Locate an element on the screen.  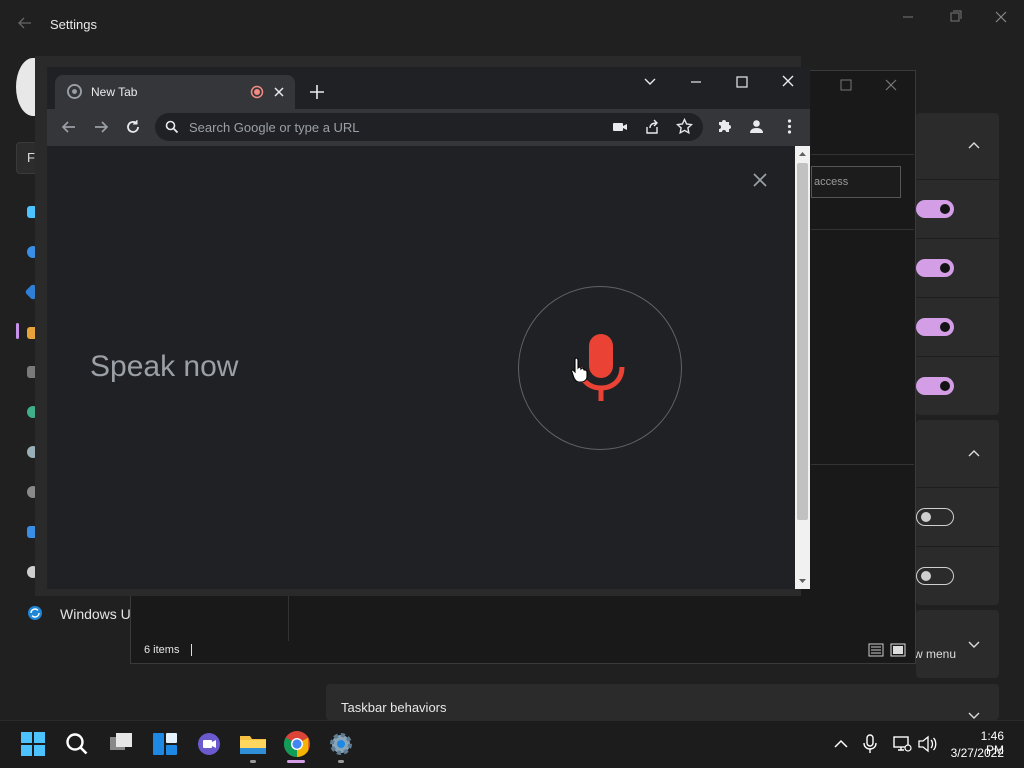
hand-pointer-cursor-icon is located at coordinates (579, 369).